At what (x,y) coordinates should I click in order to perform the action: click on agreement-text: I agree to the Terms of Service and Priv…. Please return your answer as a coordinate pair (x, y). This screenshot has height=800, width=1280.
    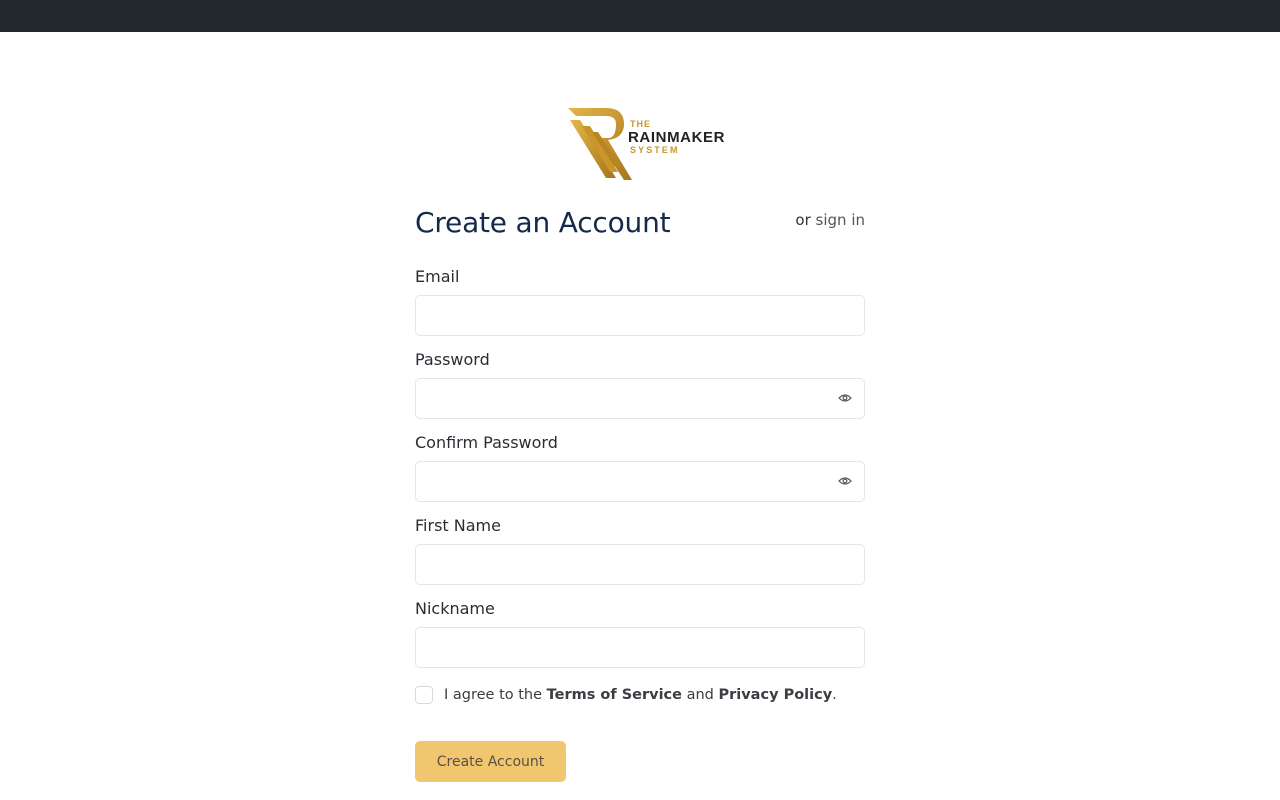
    Looking at the image, I should click on (640, 695).